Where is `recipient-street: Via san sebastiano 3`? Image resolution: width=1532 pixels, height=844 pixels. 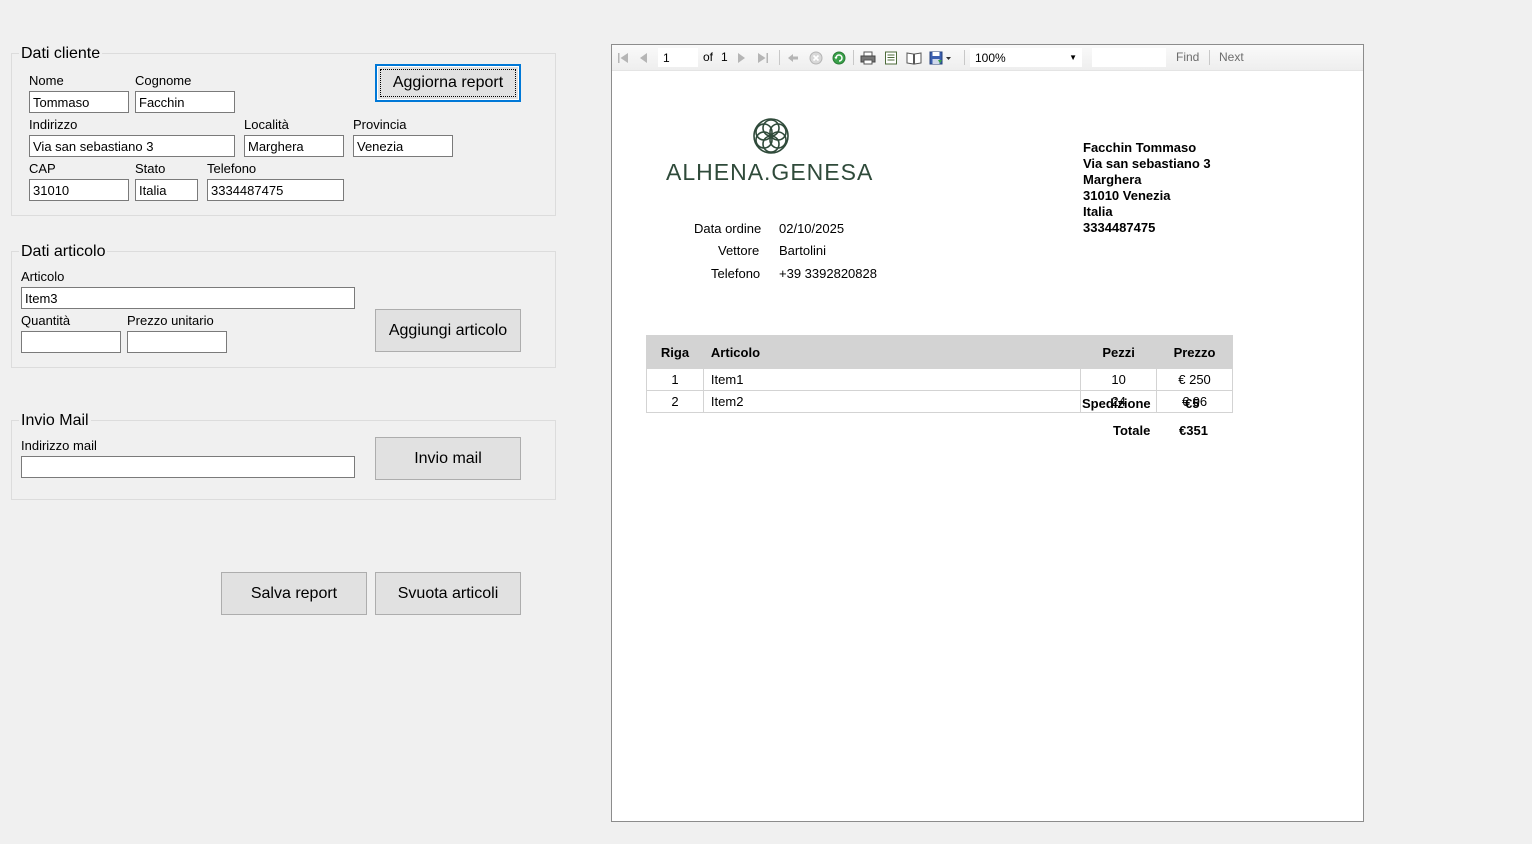 recipient-street: Via san sebastiano 3 is located at coordinates (1147, 163).